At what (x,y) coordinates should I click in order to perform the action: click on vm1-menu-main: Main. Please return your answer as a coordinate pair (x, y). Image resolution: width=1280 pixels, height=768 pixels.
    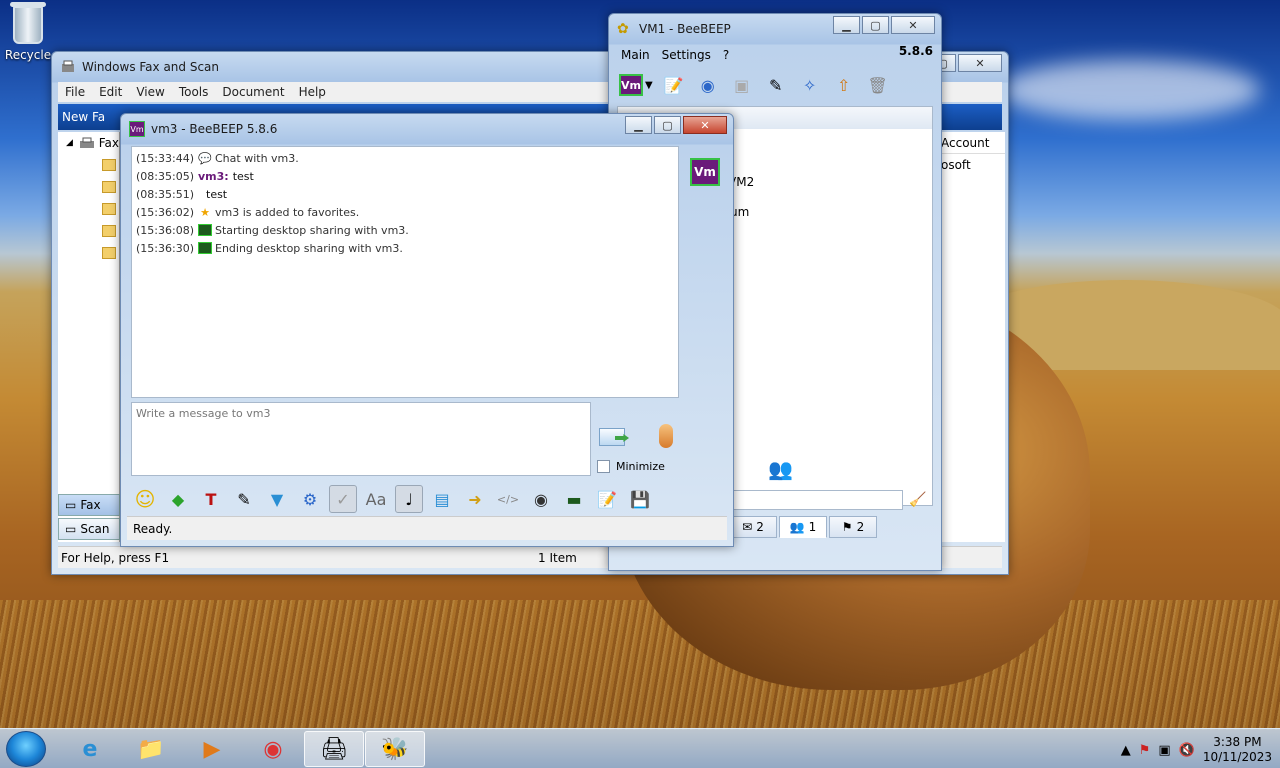
    Looking at the image, I should click on (635, 55).